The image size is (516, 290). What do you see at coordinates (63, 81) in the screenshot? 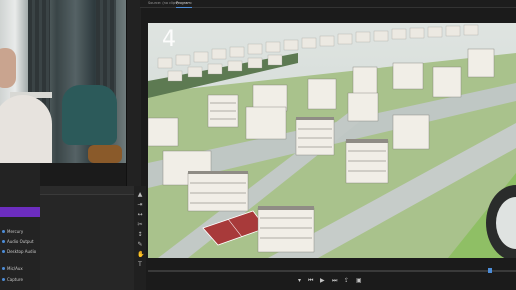
I see `webcam-feed` at bounding box center [63, 81].